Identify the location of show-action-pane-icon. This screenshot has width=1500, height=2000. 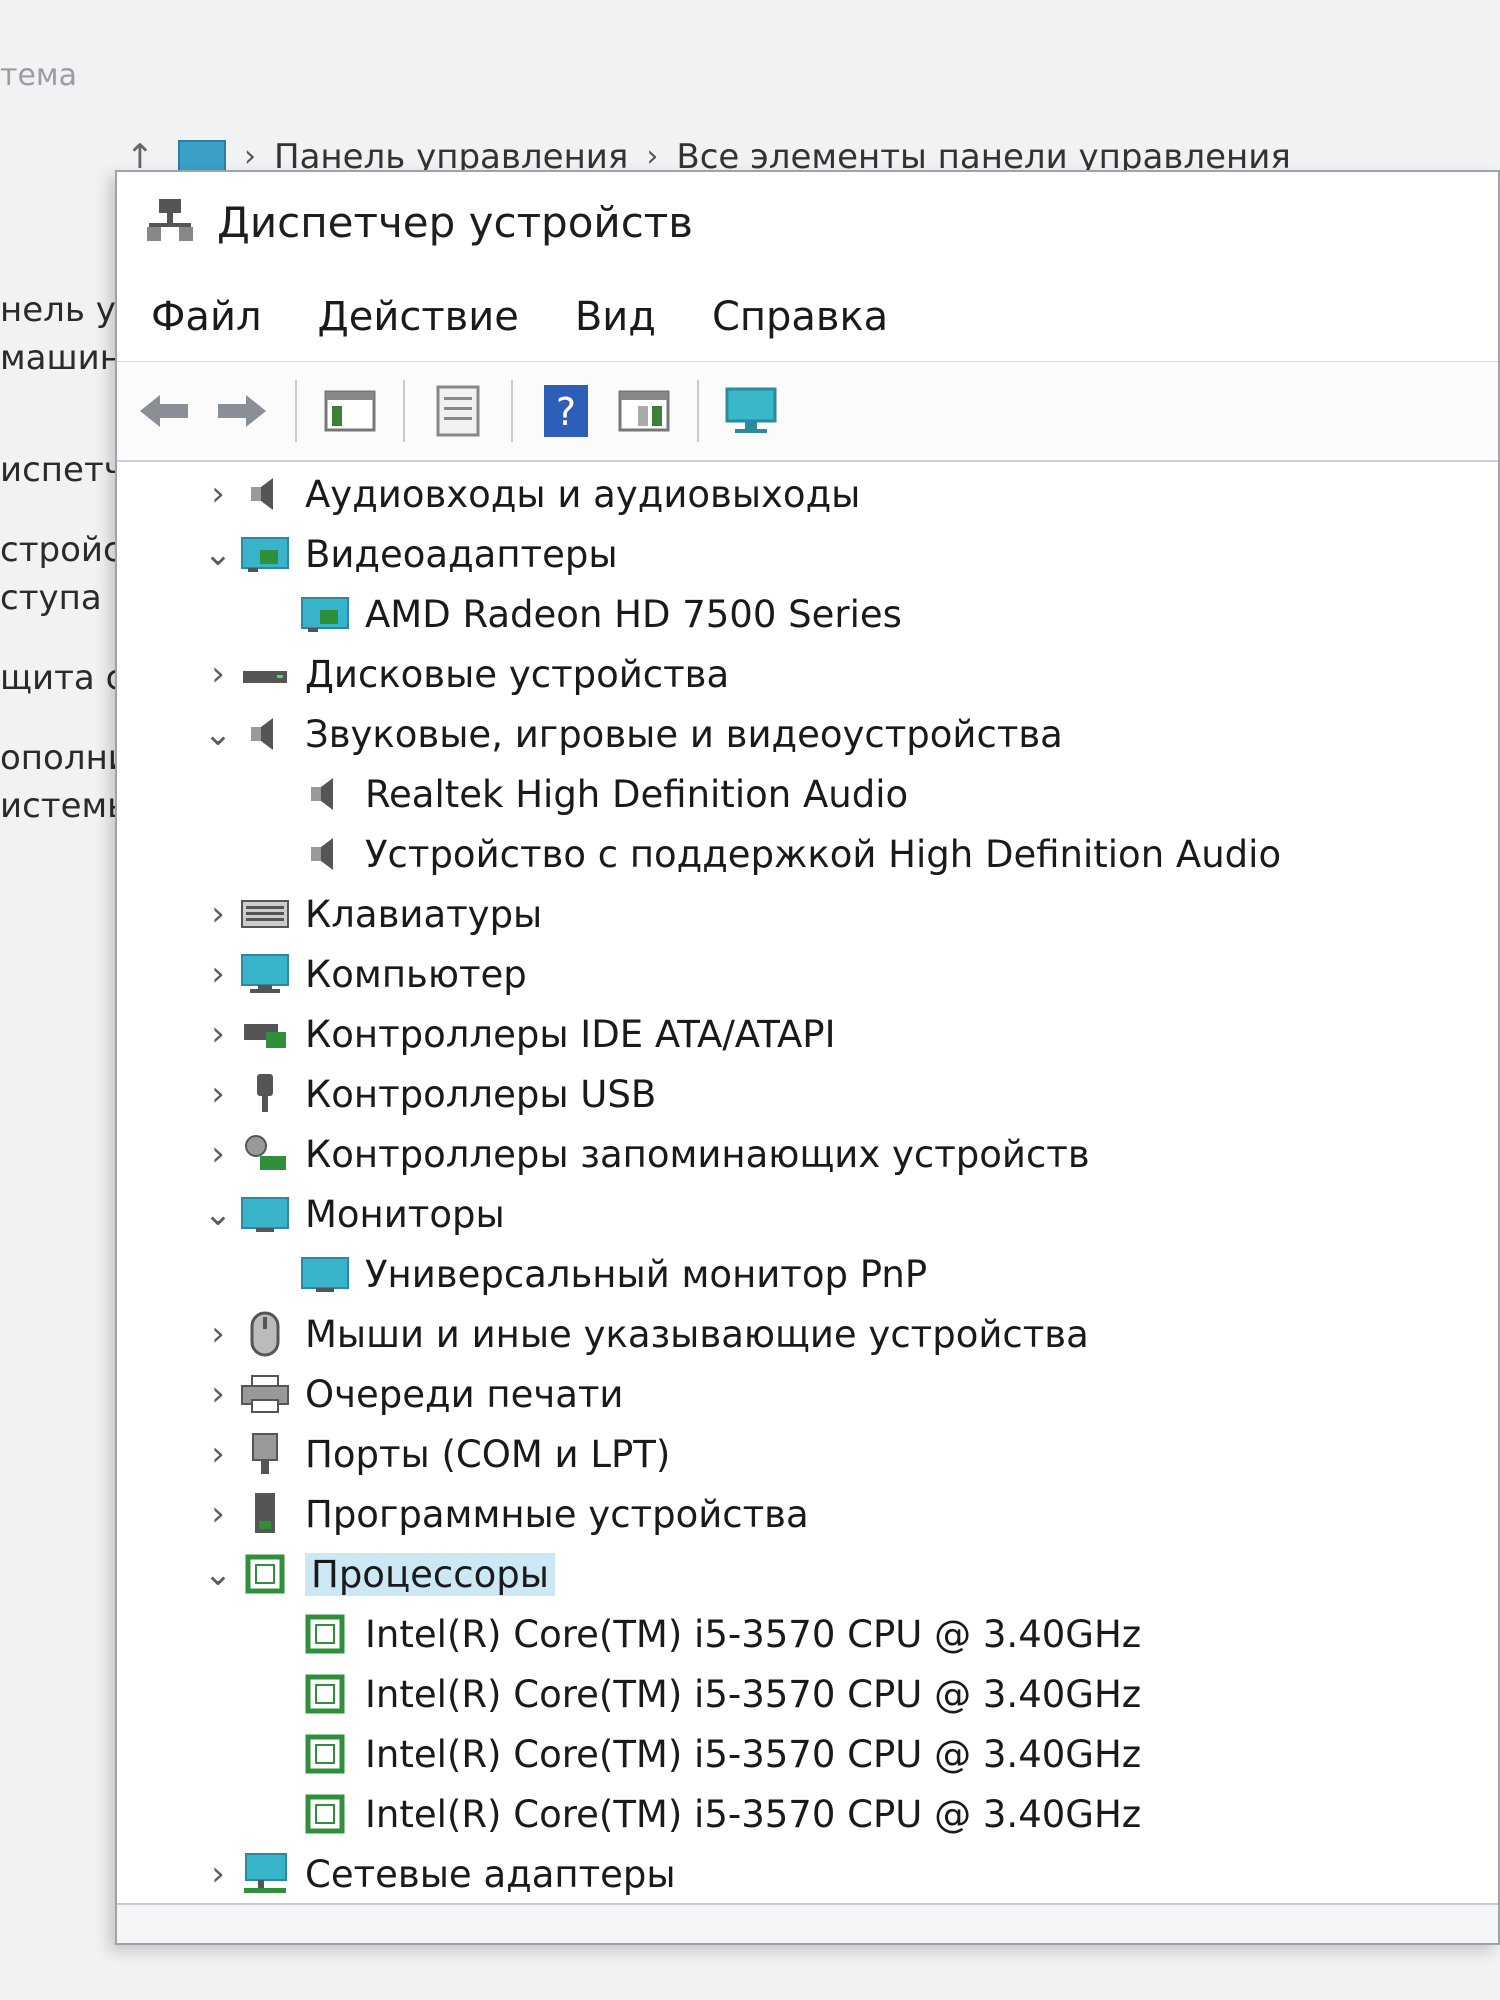
(644, 411).